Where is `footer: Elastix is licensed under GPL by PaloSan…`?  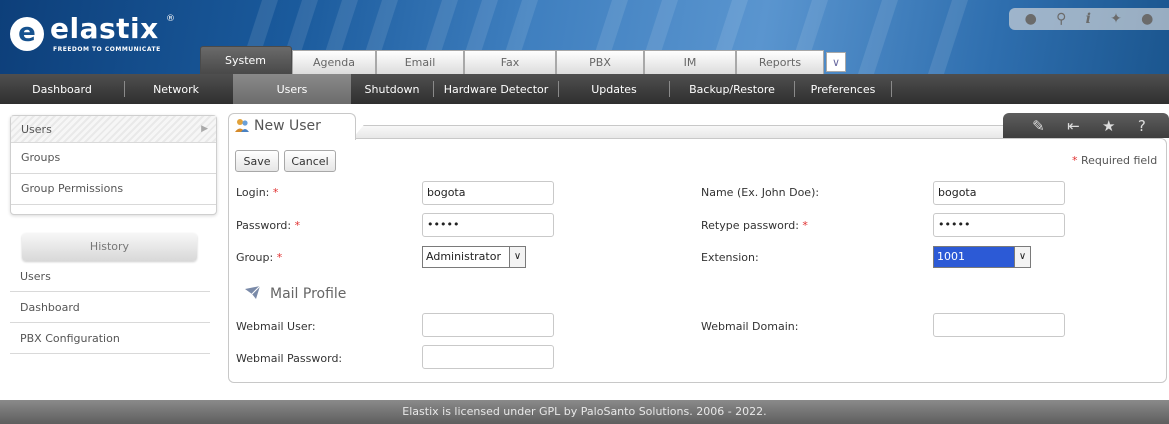 footer: Elastix is licensed under GPL by PaloSan… is located at coordinates (584, 412).